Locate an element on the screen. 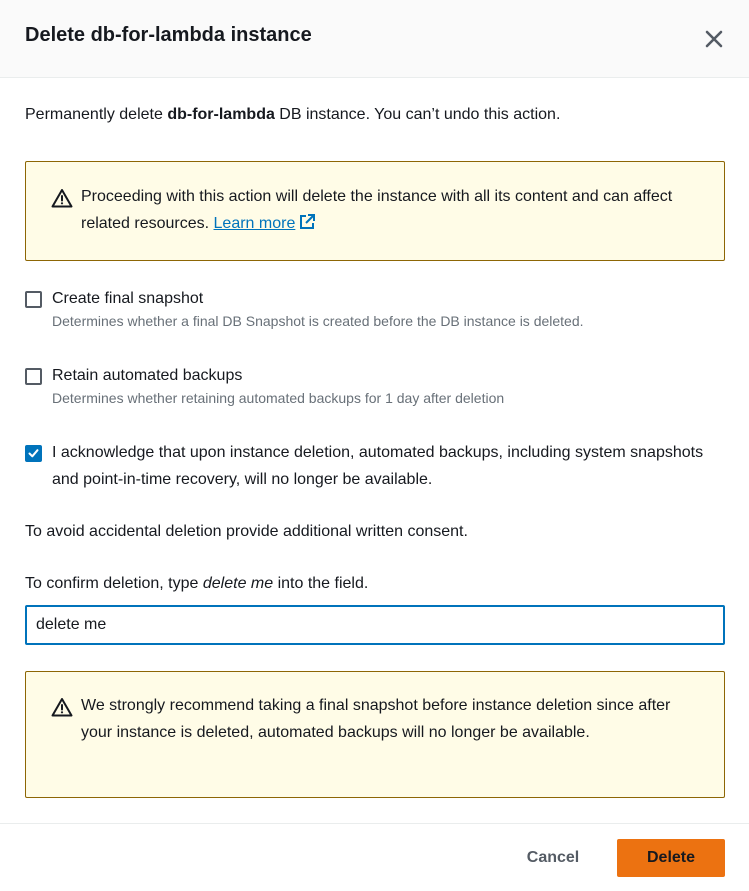 The height and width of the screenshot is (891, 749). delete-button: Delete is located at coordinates (671, 858).